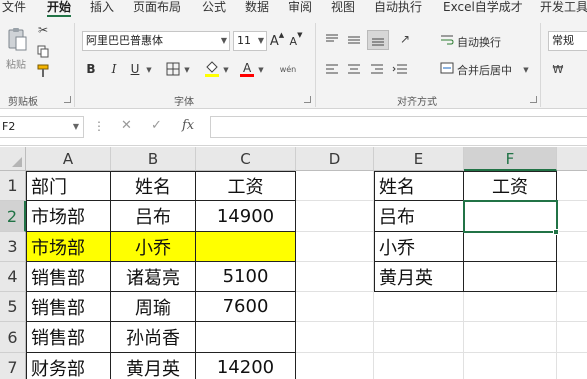 The width and height of the screenshot is (587, 379). Describe the element at coordinates (257, 8) in the screenshot. I see `tab-data: 数据` at that location.